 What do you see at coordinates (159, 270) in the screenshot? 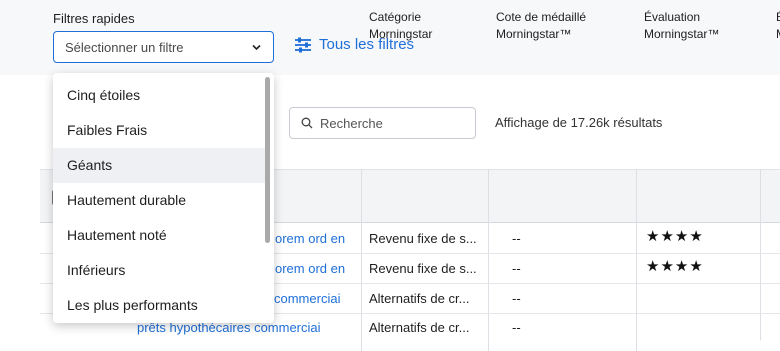
I see `filter-option-lower: Inférieurs` at bounding box center [159, 270].